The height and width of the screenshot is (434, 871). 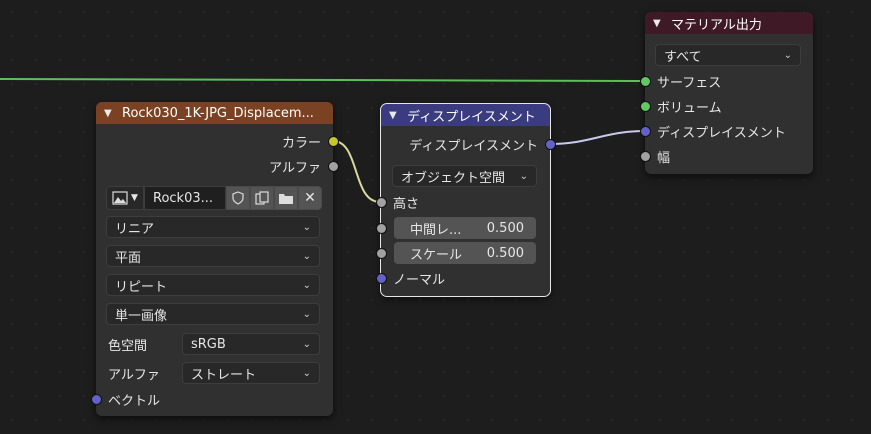 What do you see at coordinates (134, 401) in the screenshot?
I see `vector-input-label: ベクトル` at bounding box center [134, 401].